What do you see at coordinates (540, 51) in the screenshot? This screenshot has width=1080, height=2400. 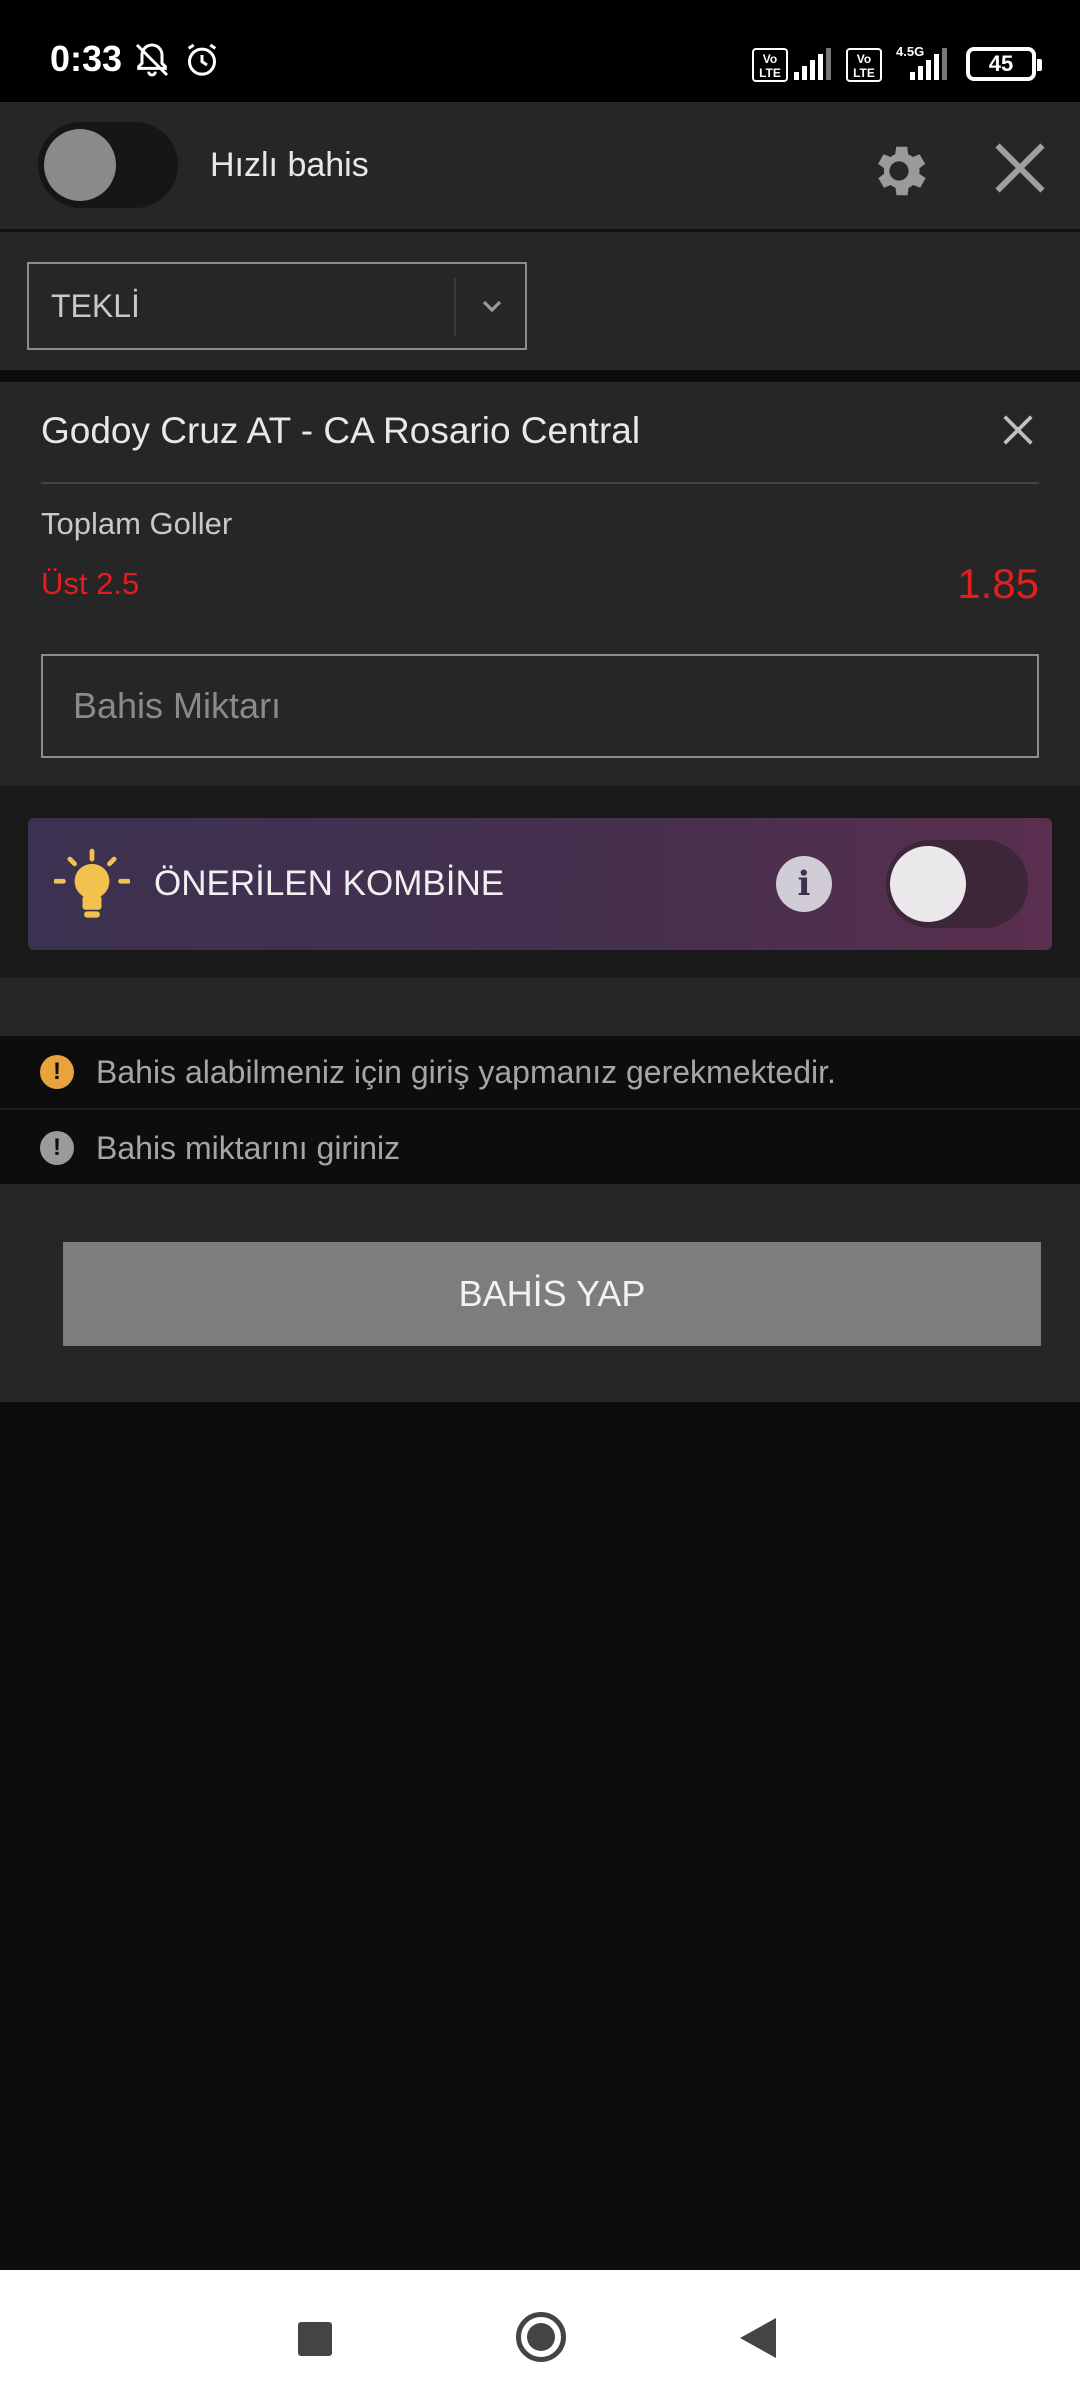 I see `status-bar: 0:33 Vo LTE Vo LTE 4.5G 45` at bounding box center [540, 51].